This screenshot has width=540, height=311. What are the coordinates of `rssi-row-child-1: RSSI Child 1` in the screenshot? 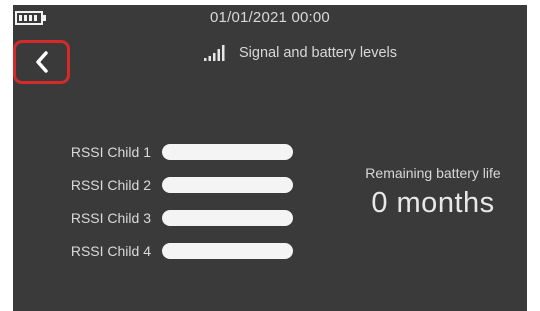 It's located at (158, 153).